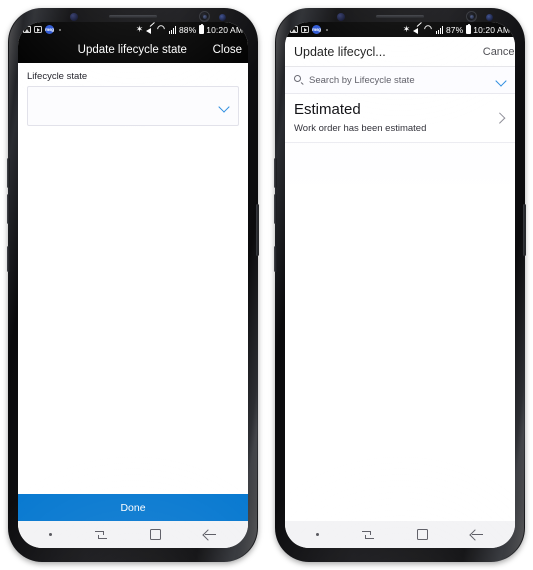 The height and width of the screenshot is (570, 533). I want to click on power-button-right, so click(524, 230).